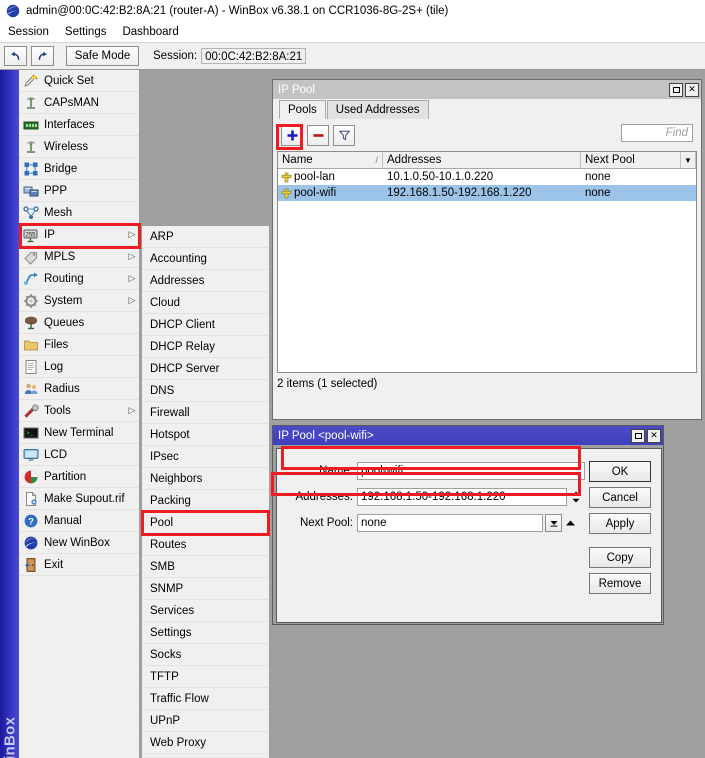 The height and width of the screenshot is (758, 705). I want to click on pool-dialog-close-icon: ✕, so click(654, 435).